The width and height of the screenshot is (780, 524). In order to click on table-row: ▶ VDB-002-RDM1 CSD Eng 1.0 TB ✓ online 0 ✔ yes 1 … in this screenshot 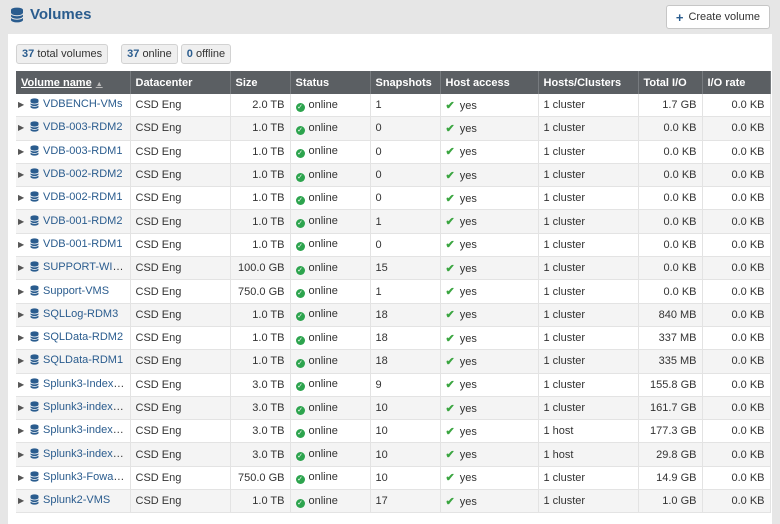, I will do `click(393, 198)`.